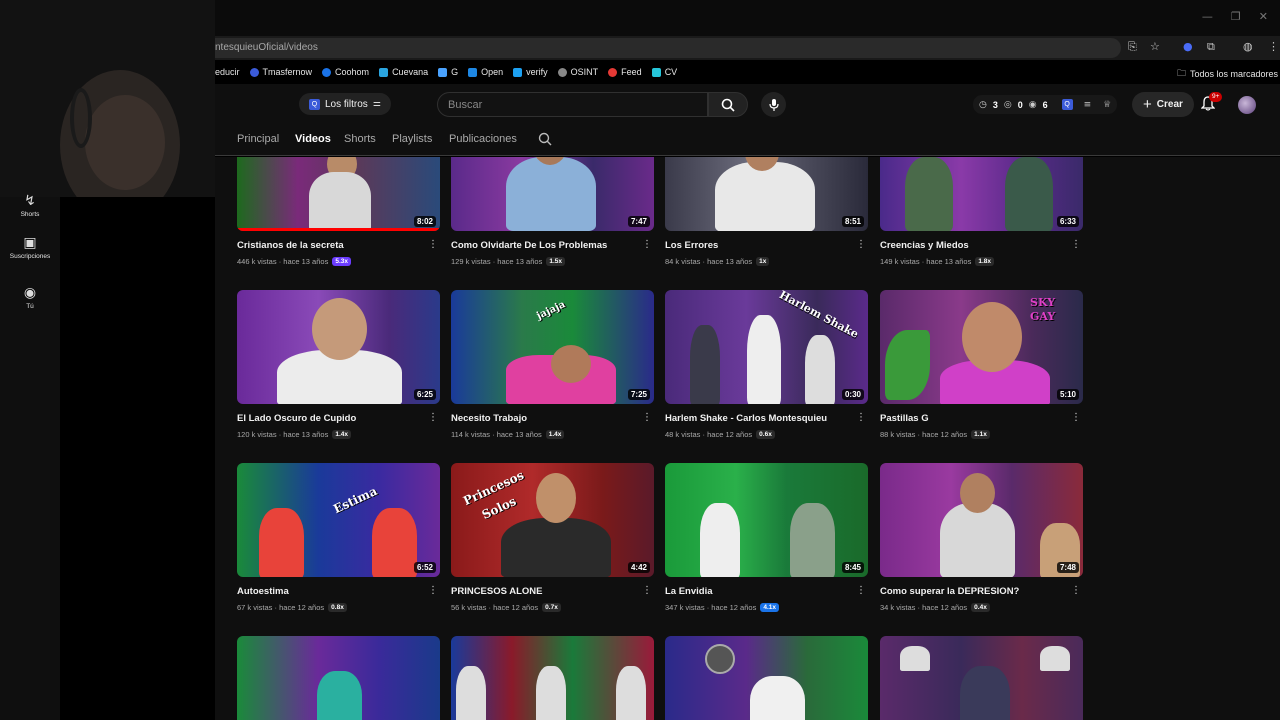 This screenshot has height=720, width=1280. I want to click on video-thumbnail: Estima 6:52, so click(338, 520).